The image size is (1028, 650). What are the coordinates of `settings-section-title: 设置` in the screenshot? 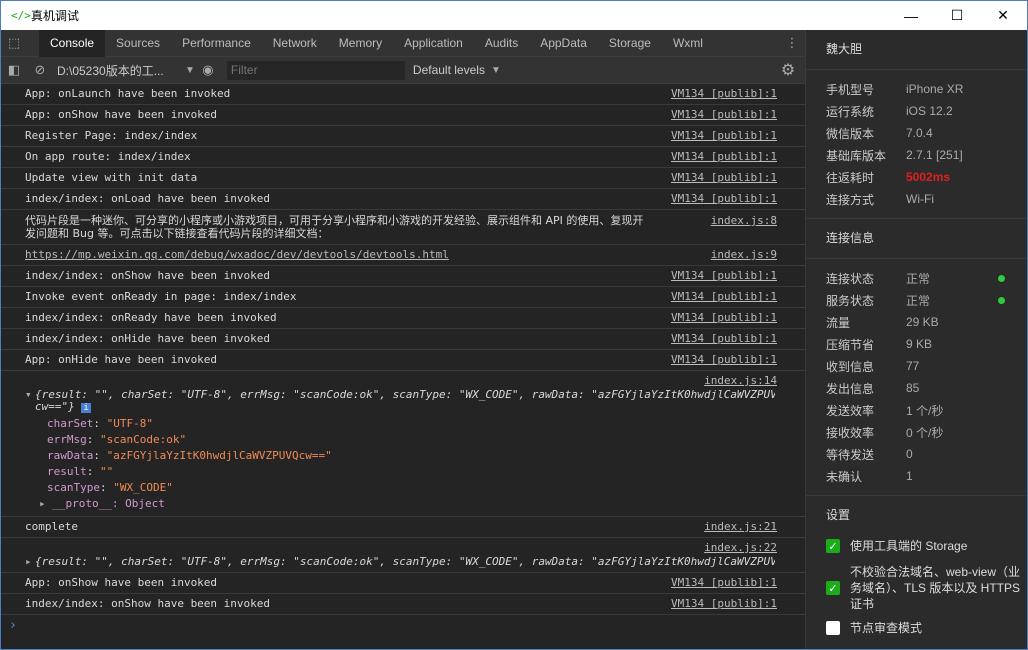 It's located at (838, 515).